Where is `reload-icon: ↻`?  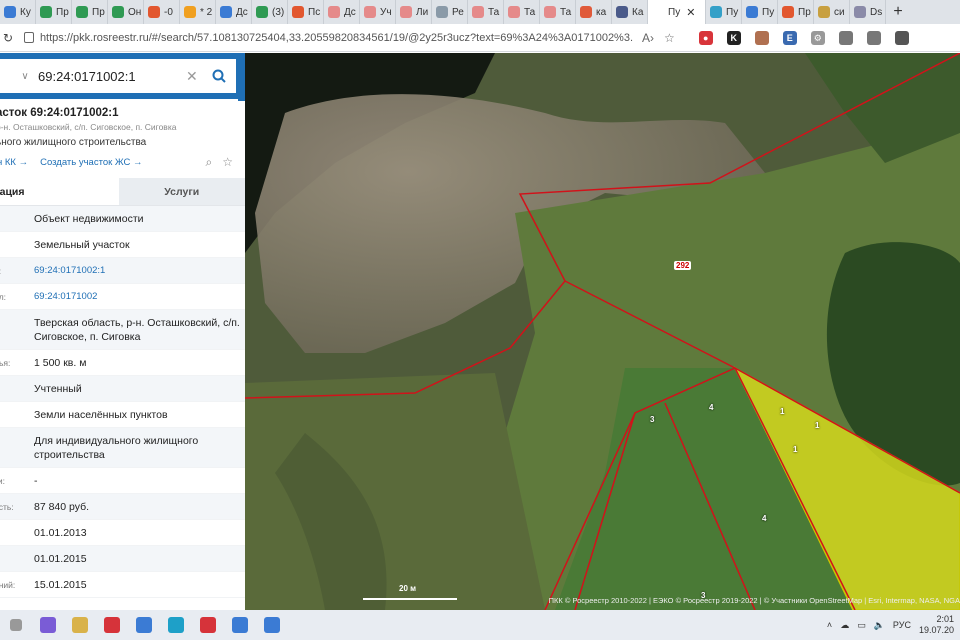 reload-icon: ↻ is located at coordinates (8, 38).